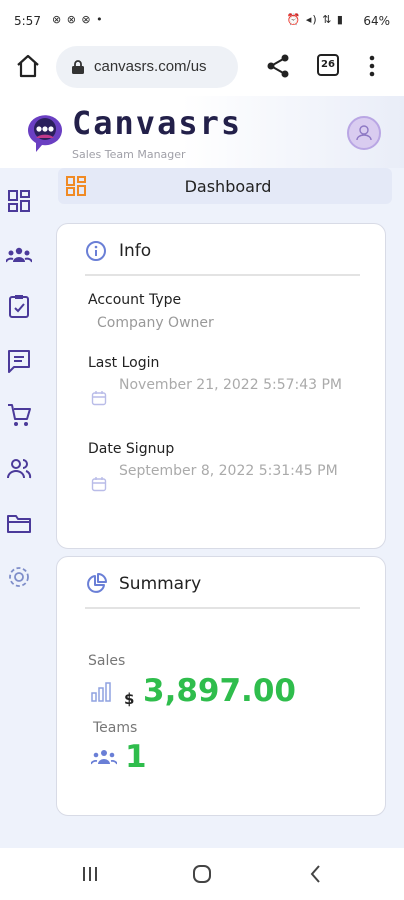  What do you see at coordinates (78, 67) in the screenshot?
I see `lock-icon` at bounding box center [78, 67].